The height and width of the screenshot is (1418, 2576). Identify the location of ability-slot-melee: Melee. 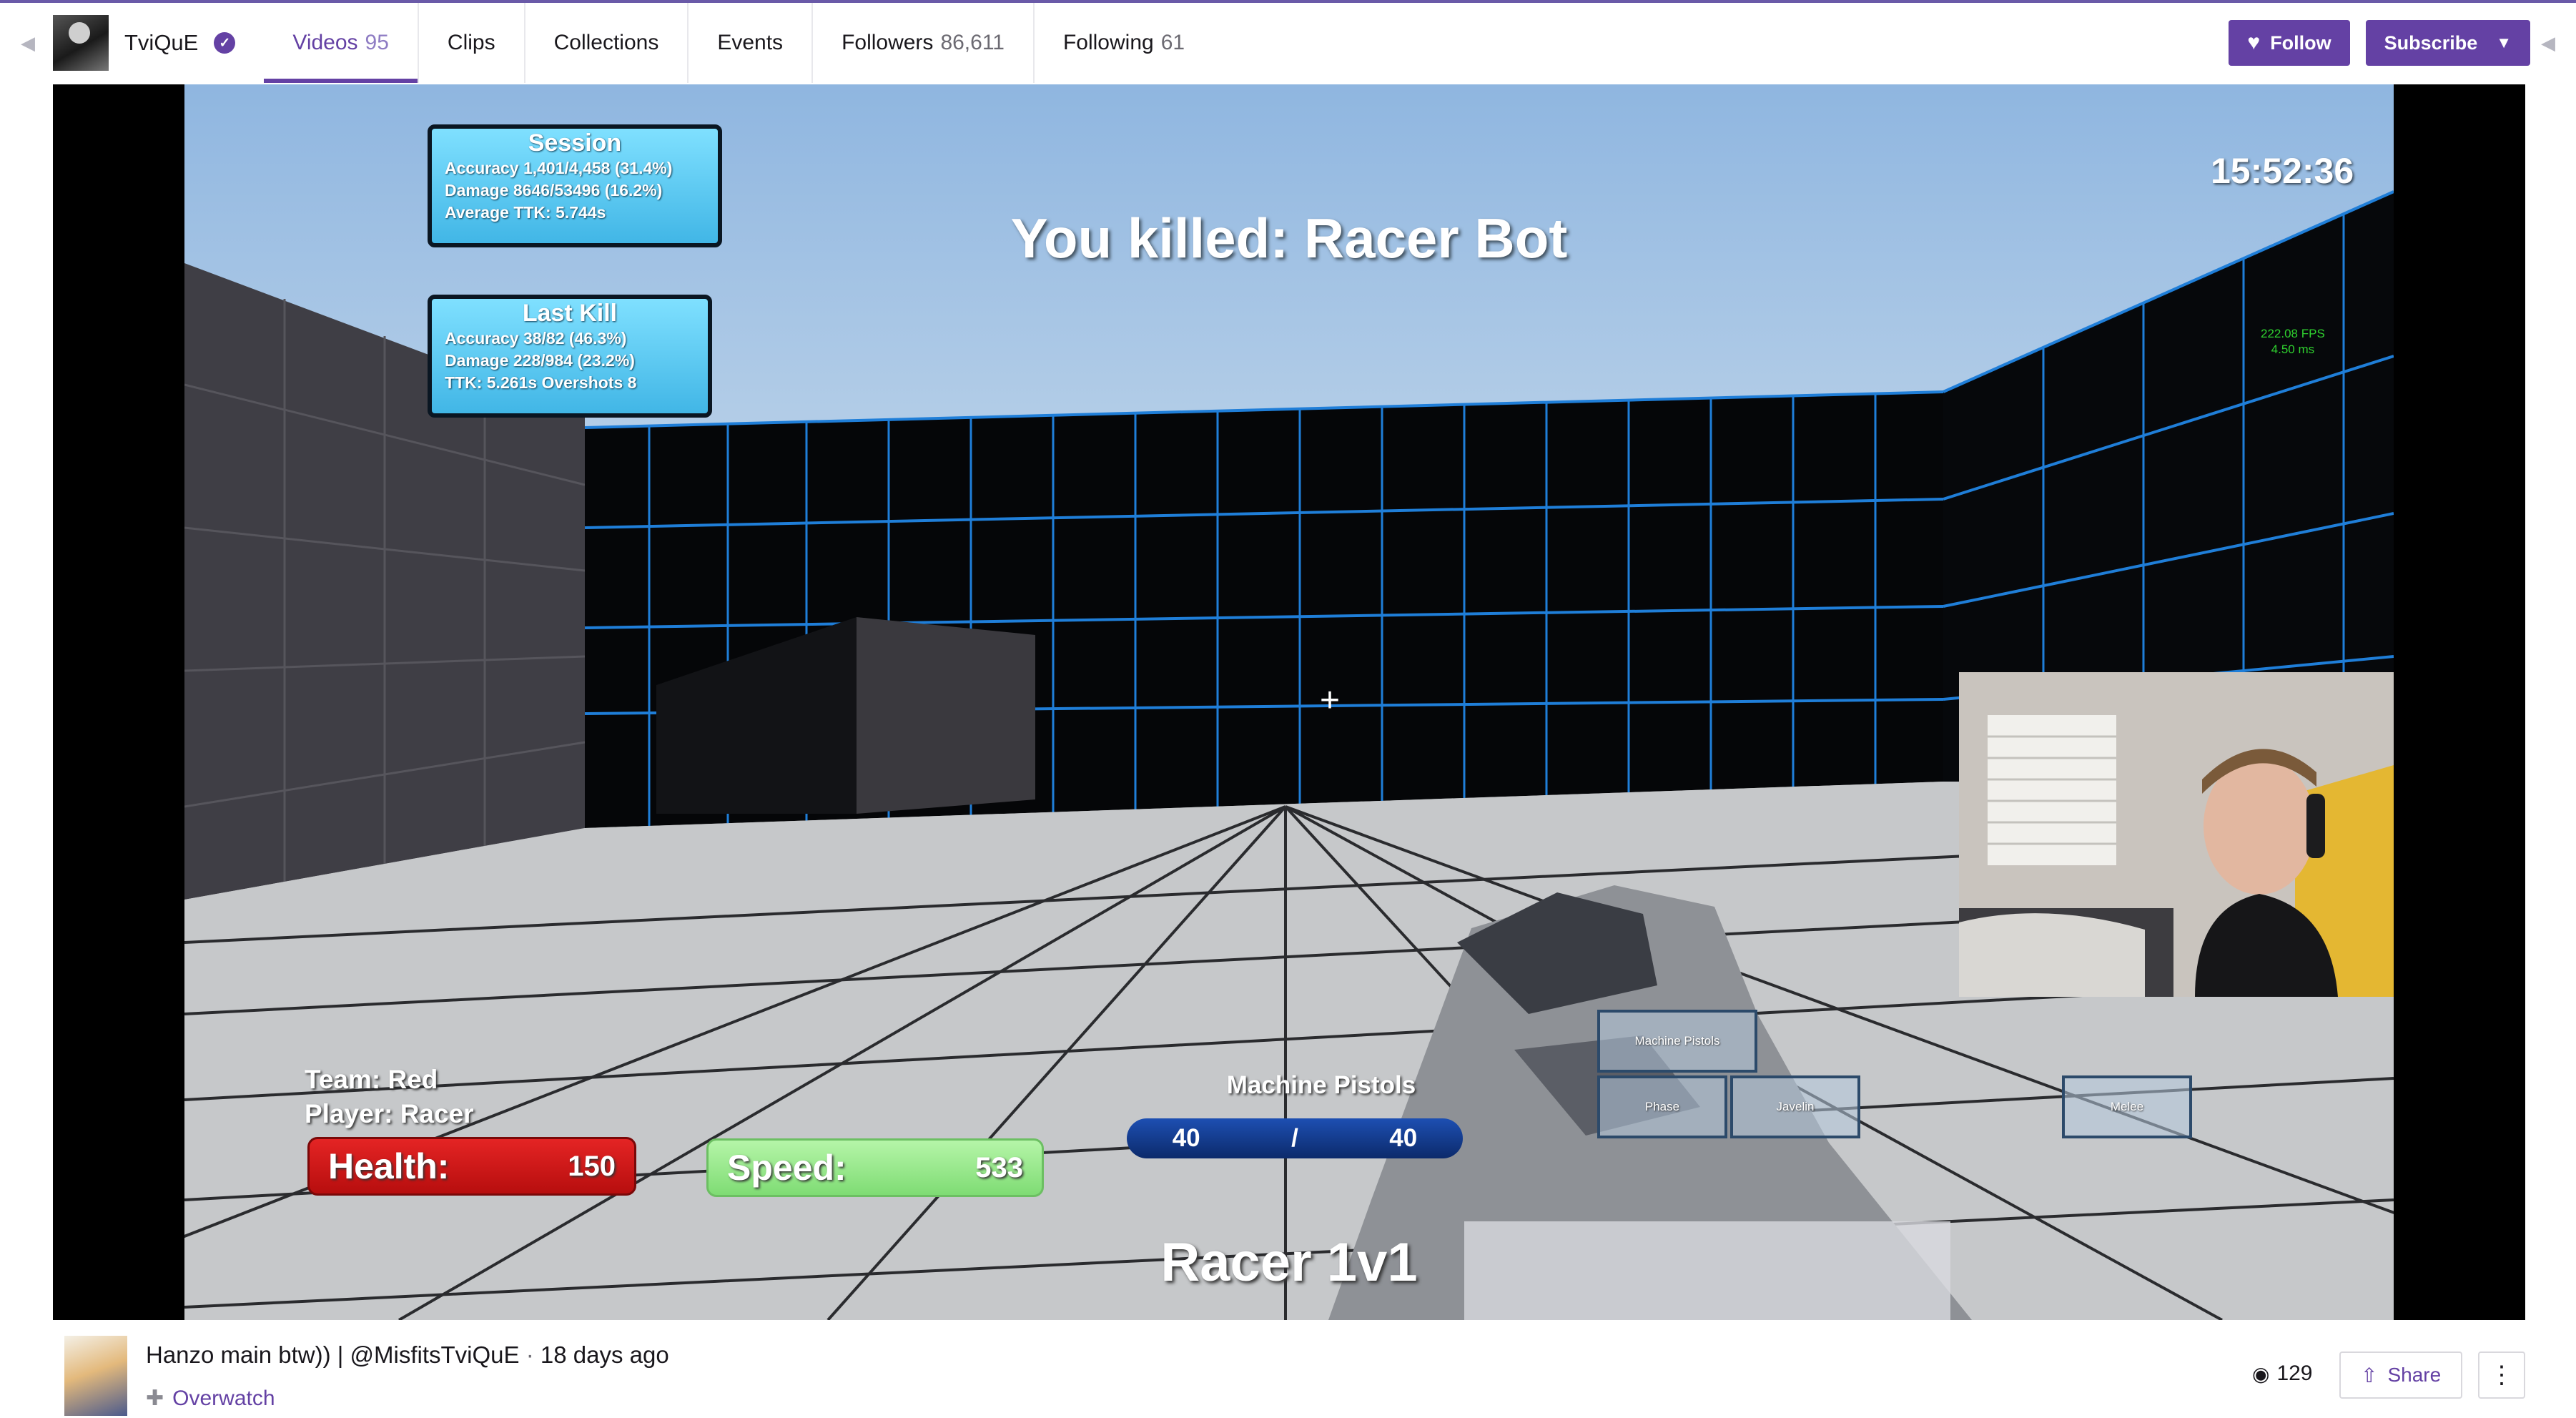
(2127, 1106).